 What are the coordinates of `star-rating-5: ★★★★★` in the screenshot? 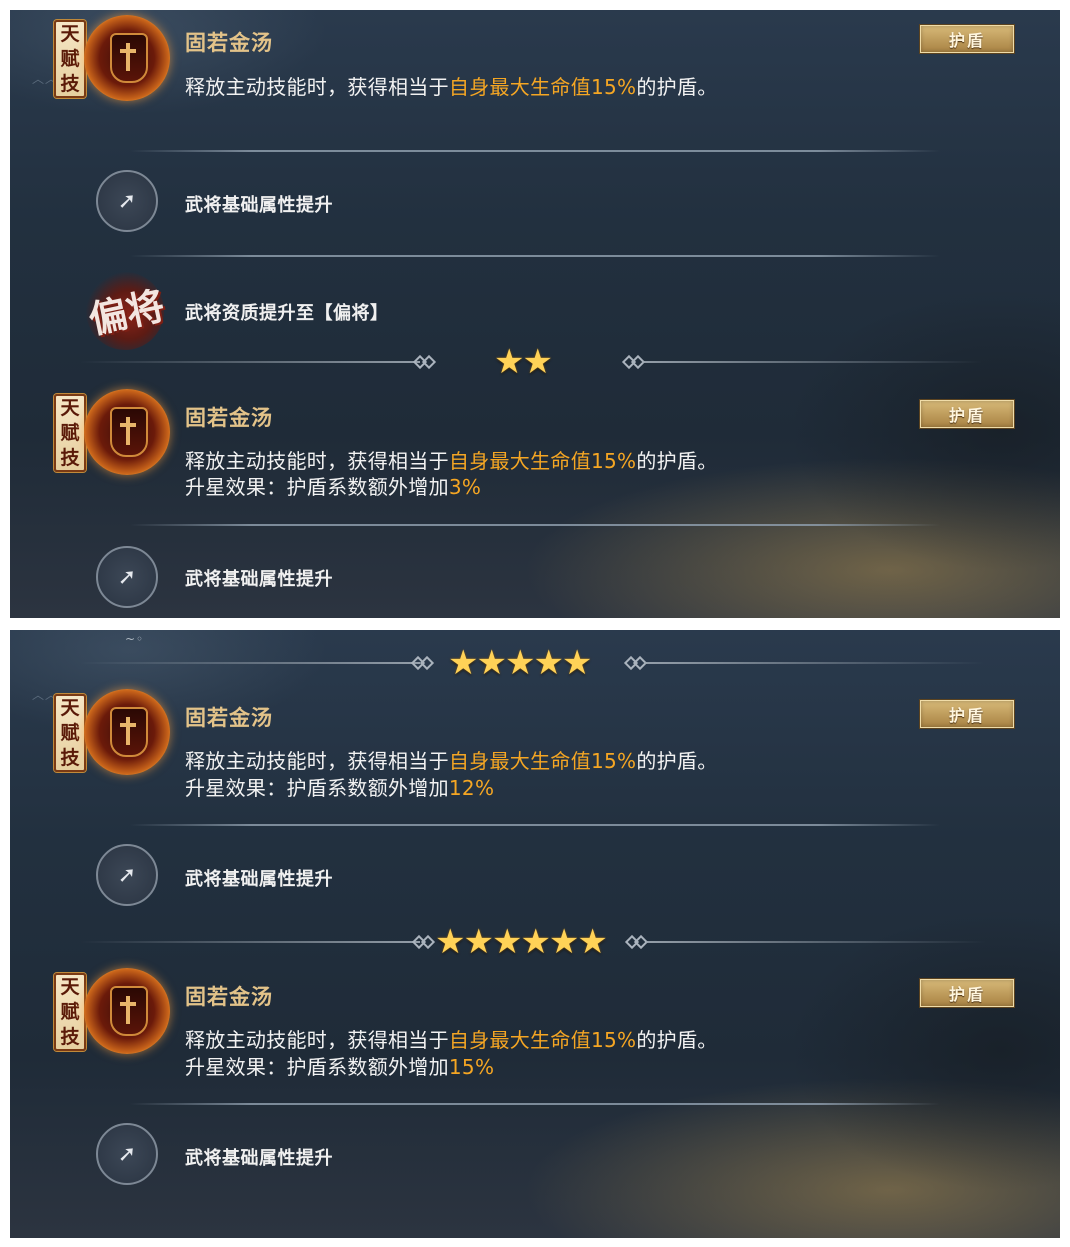 It's located at (520, 663).